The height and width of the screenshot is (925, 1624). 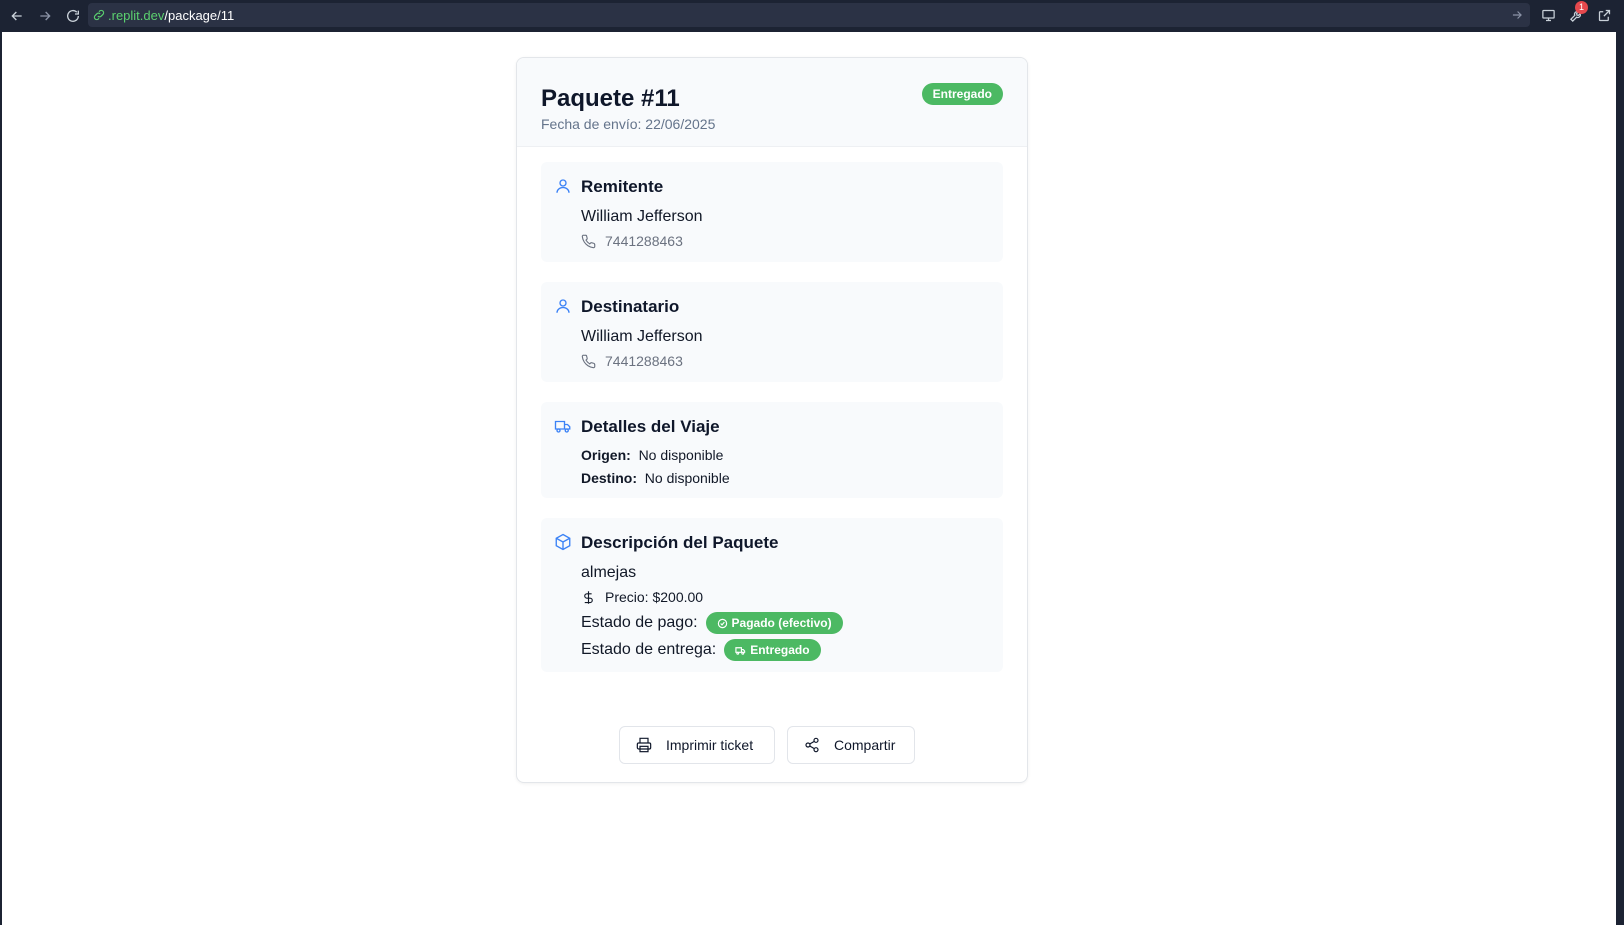 I want to click on check-circle-icon, so click(x=722, y=623).